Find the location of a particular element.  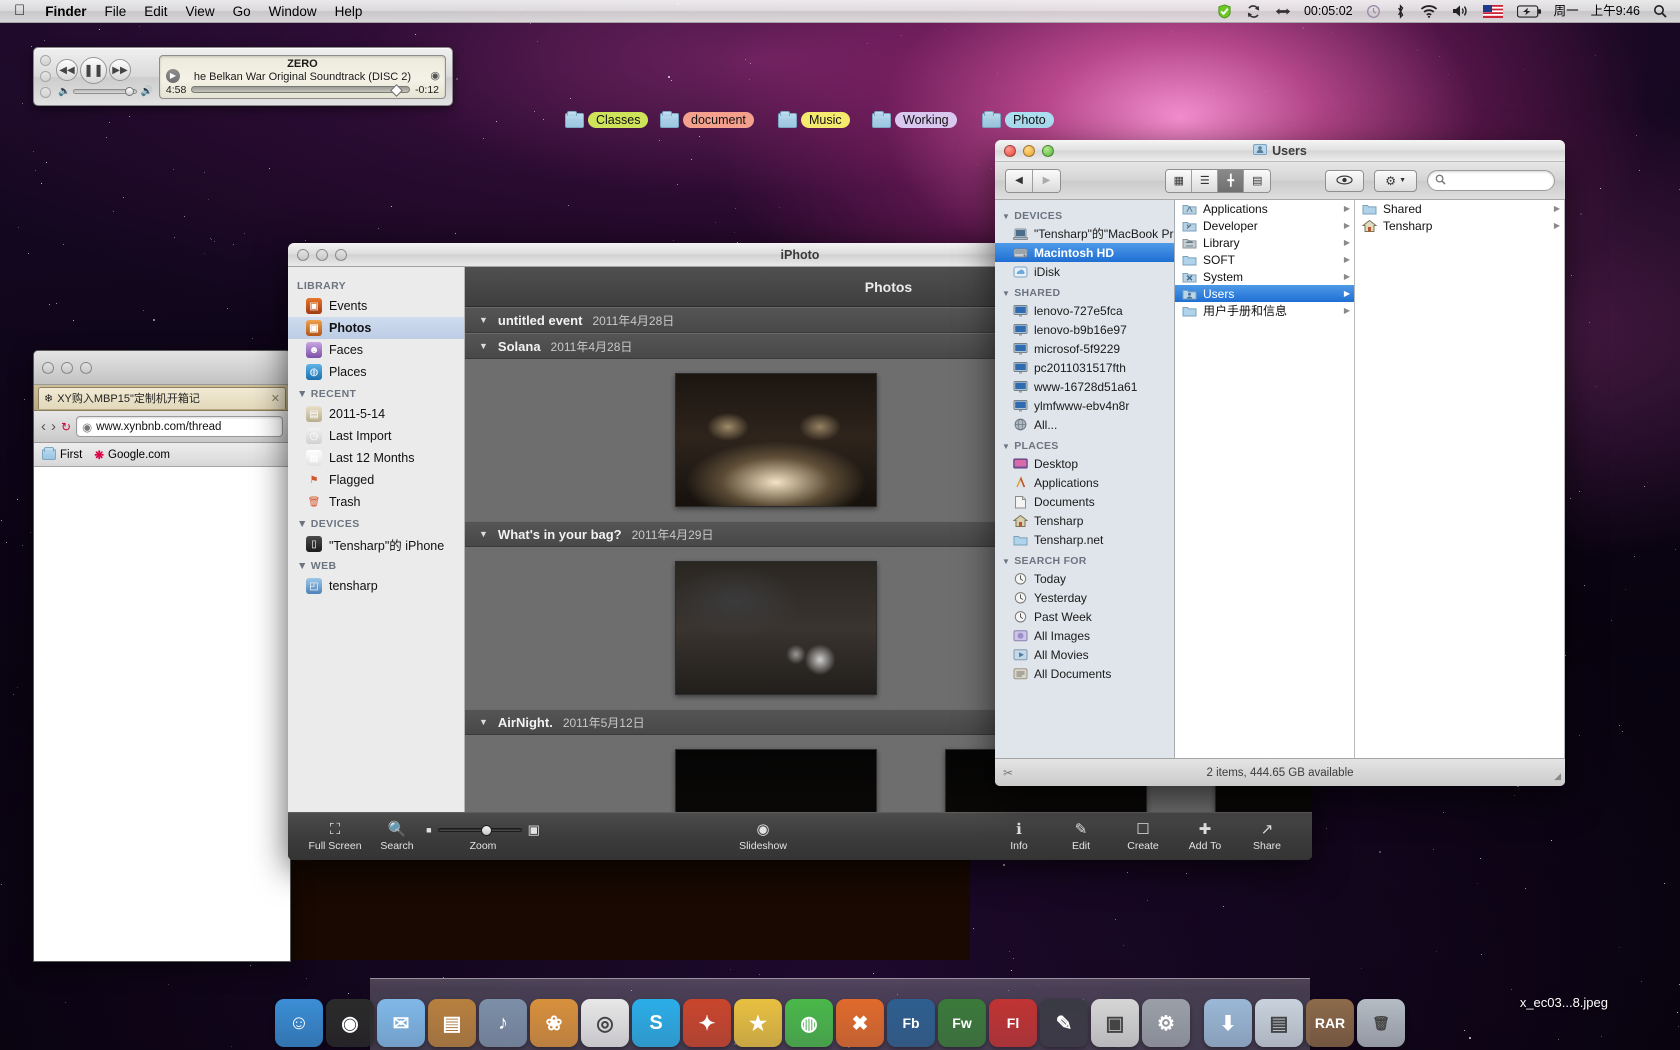

iphoto-sidebar-item-flagged: ⚑ Flagged is located at coordinates (376, 480).